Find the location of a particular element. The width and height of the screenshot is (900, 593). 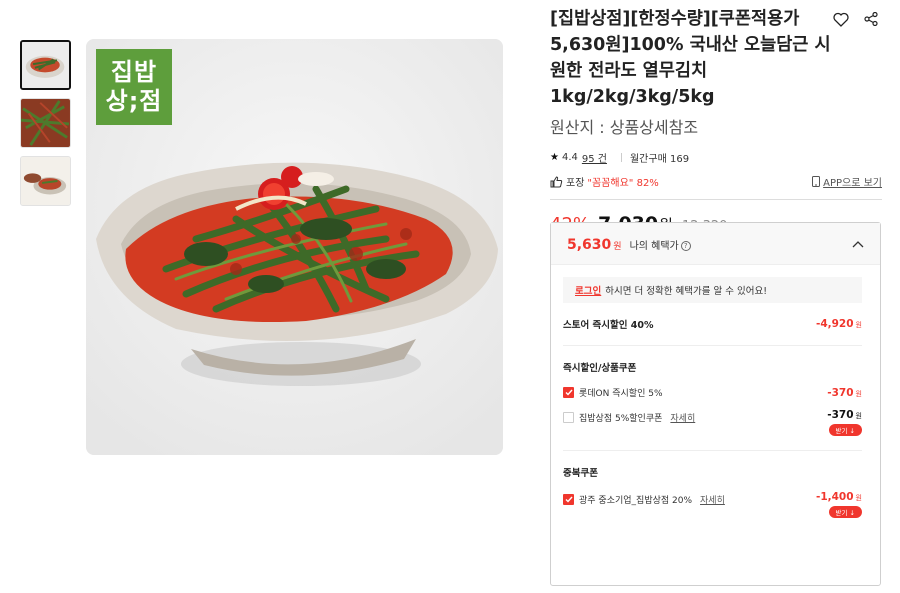

coupon-amount-1: -370 원 is located at coordinates (844, 393).